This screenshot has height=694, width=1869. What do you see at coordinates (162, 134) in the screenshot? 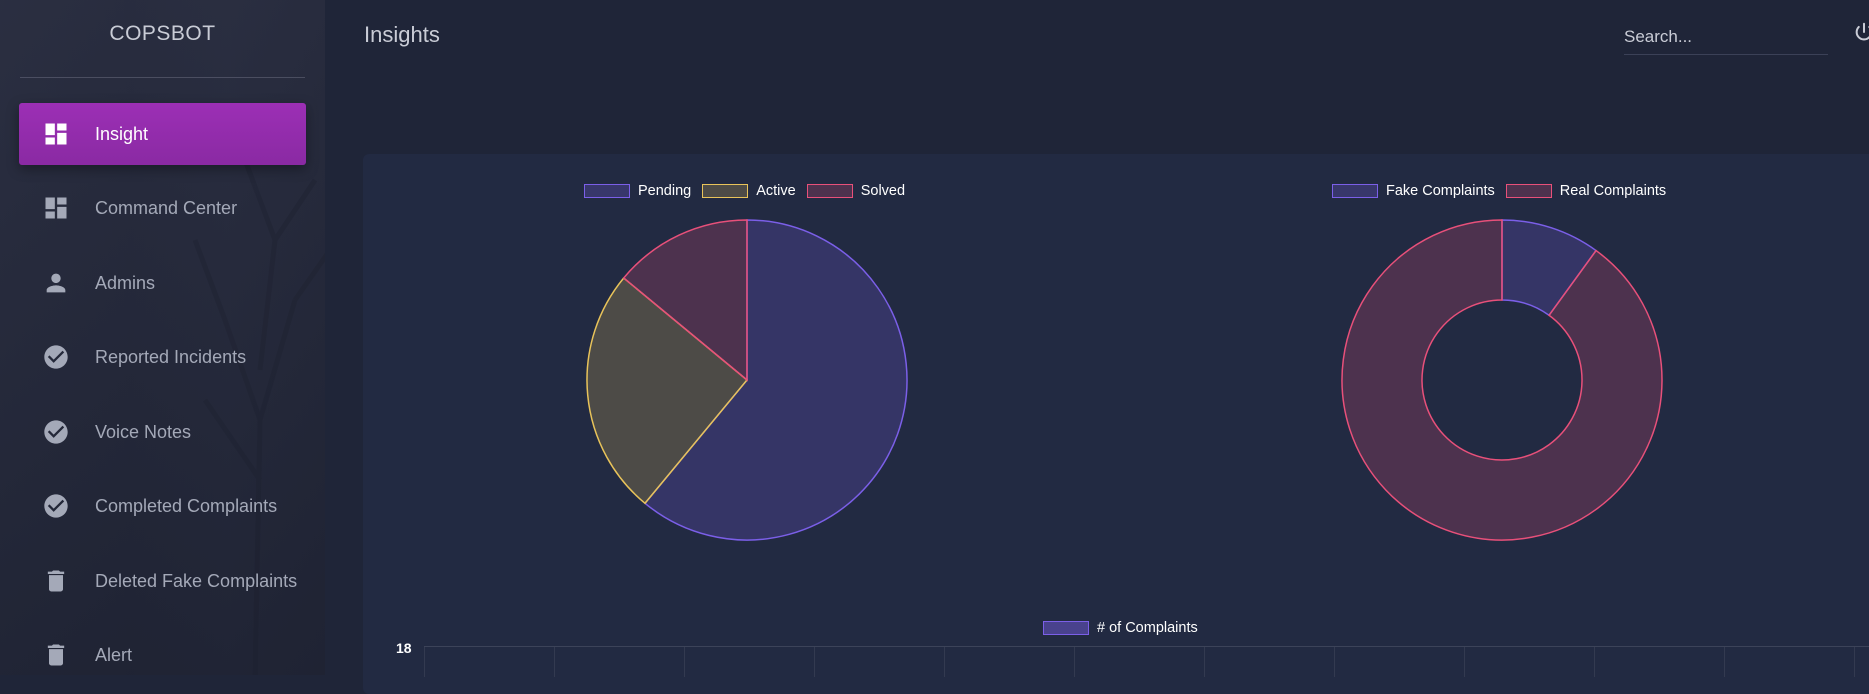
I see `sidebar-item-insight: Insight` at bounding box center [162, 134].